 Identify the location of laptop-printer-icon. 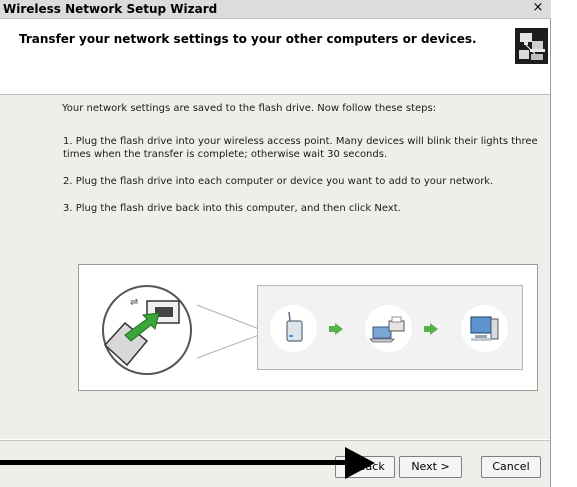
(388, 328).